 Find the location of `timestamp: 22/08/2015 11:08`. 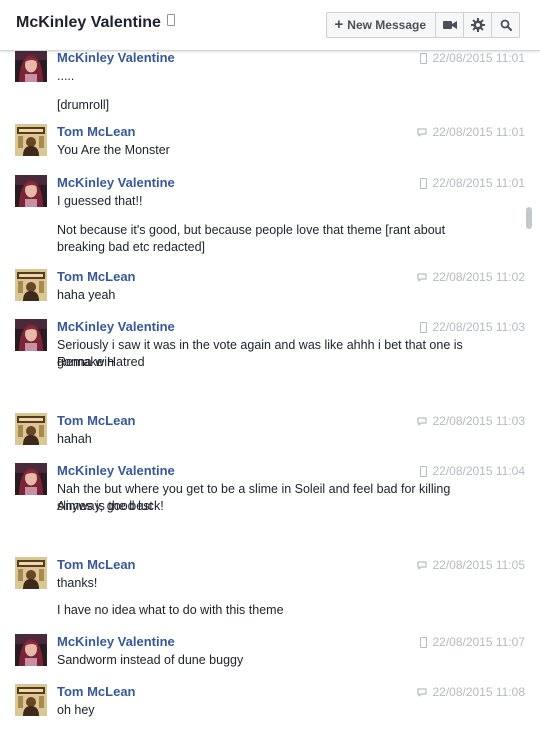

timestamp: 22/08/2015 11:08 is located at coordinates (478, 692).